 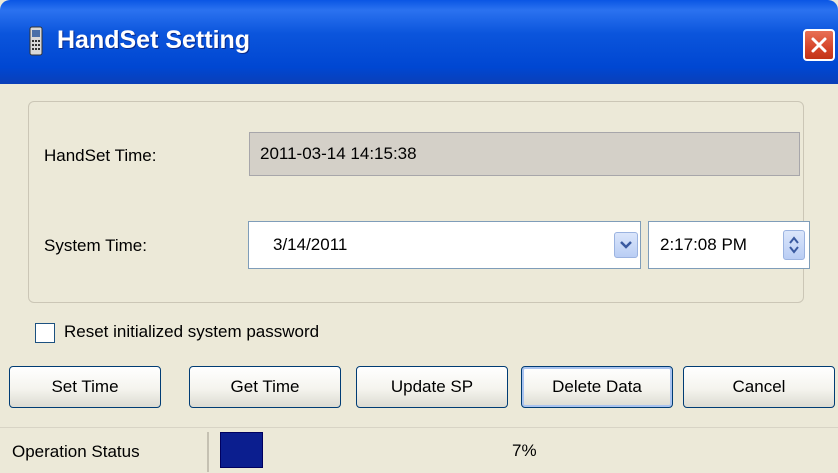 I want to click on progress-fill, so click(x=241, y=450).